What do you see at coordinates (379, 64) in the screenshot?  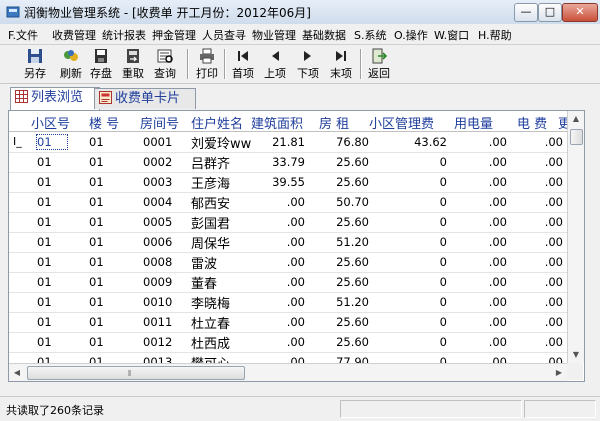 I see `back-button: 返回` at bounding box center [379, 64].